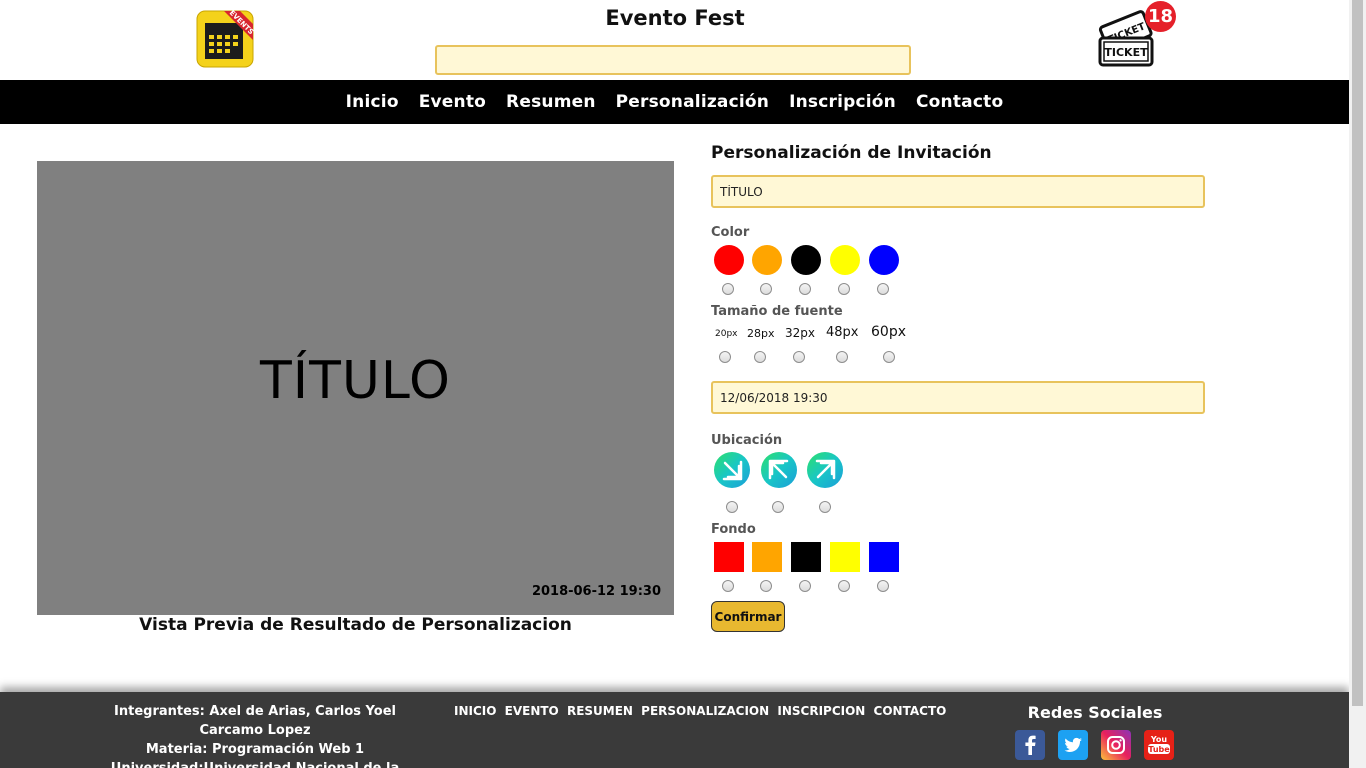 The width and height of the screenshot is (1366, 768). I want to click on font-size-option-28: 28px, so click(761, 333).